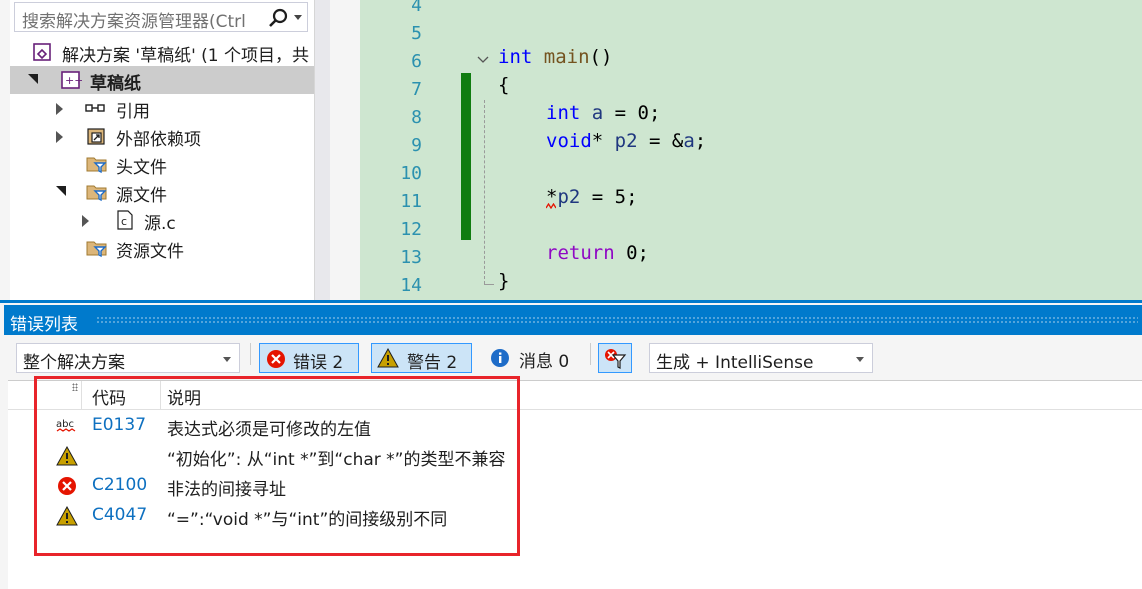  I want to click on info-icon, so click(500, 358).